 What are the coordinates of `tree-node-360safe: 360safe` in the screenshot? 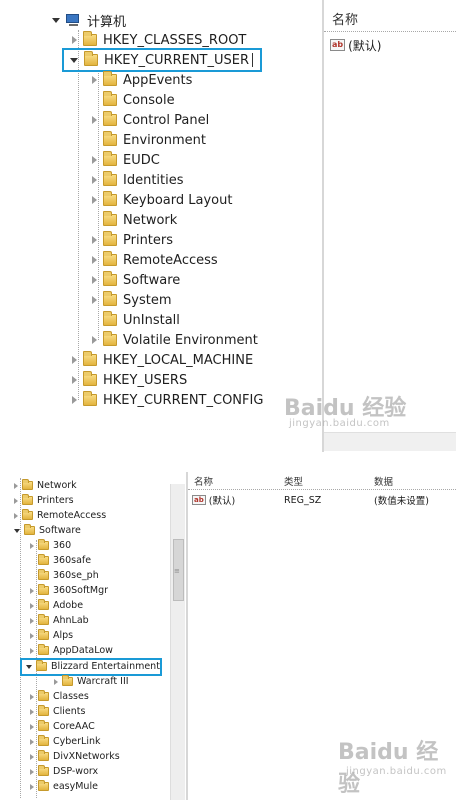 It's located at (60, 560).